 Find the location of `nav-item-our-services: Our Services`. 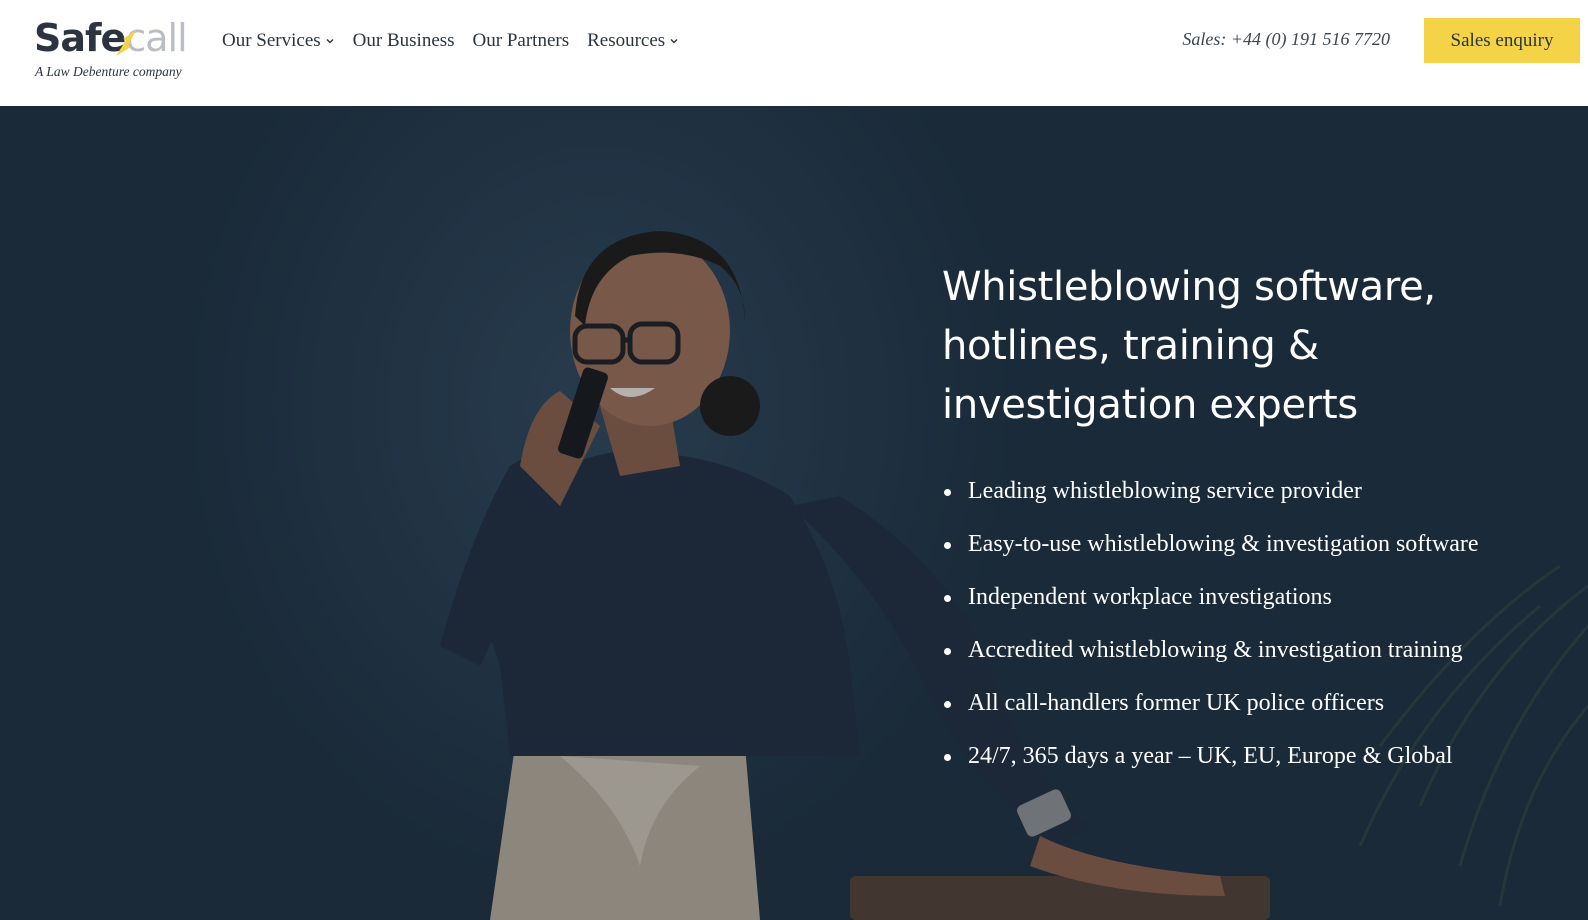

nav-item-our-services: Our Services is located at coordinates (278, 41).